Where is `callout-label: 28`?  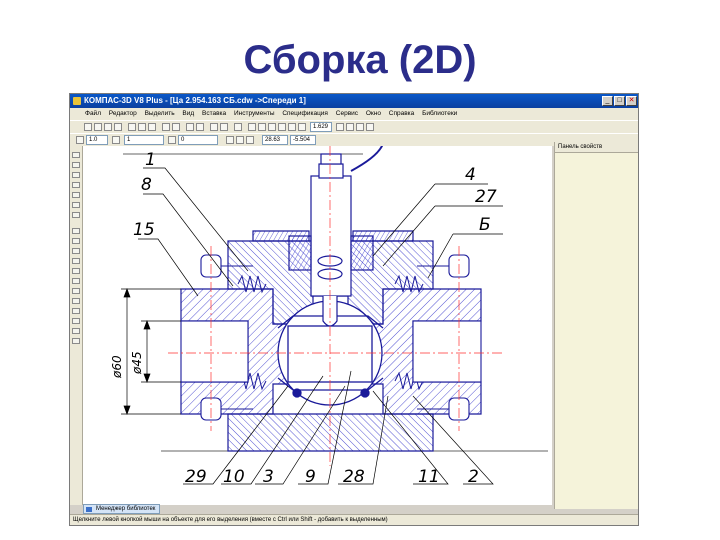 callout-label: 28 is located at coordinates (354, 477).